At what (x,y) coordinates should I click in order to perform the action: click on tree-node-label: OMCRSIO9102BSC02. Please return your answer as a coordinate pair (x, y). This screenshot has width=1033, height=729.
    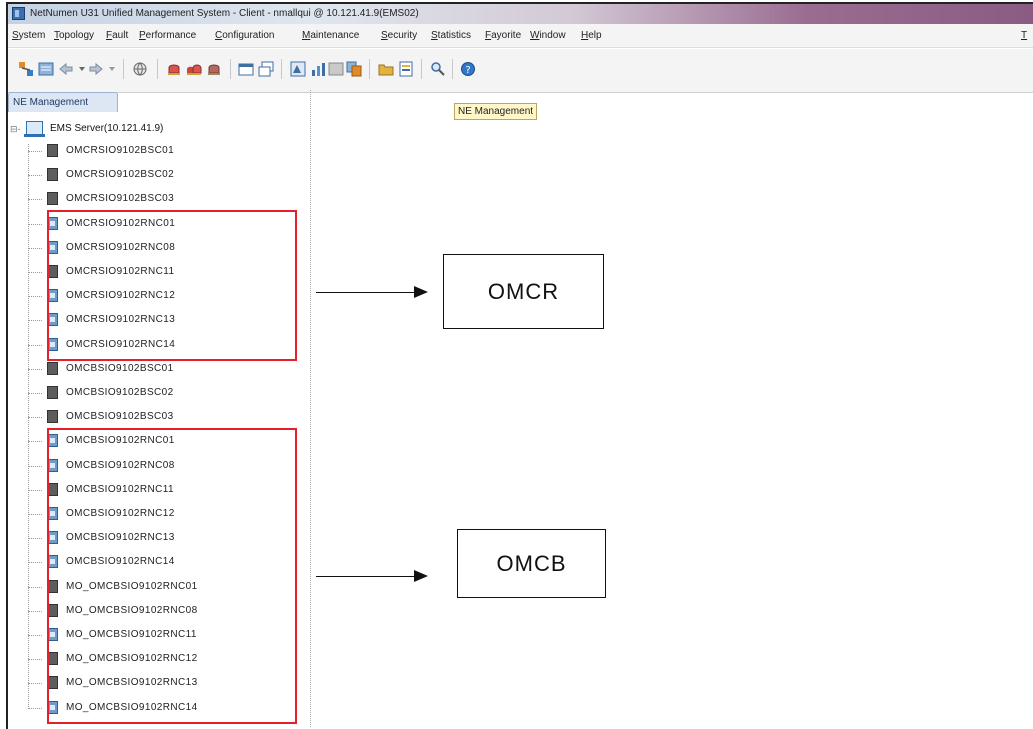
    Looking at the image, I should click on (120, 175).